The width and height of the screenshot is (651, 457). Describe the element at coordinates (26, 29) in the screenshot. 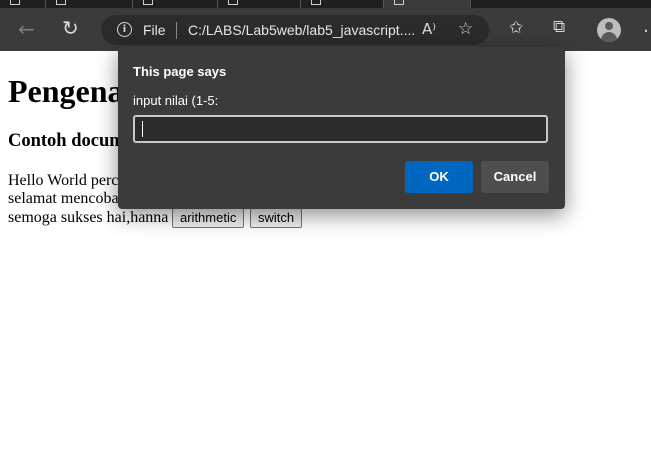

I see `back-arrow-icon: ←` at that location.